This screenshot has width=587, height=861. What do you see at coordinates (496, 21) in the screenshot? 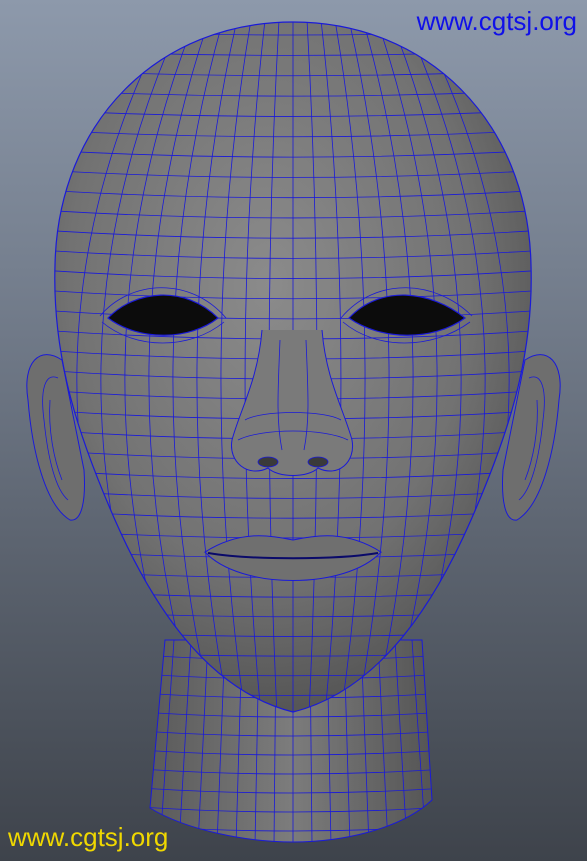
I see `watermark-top: www.cgtsj.org` at bounding box center [496, 21].